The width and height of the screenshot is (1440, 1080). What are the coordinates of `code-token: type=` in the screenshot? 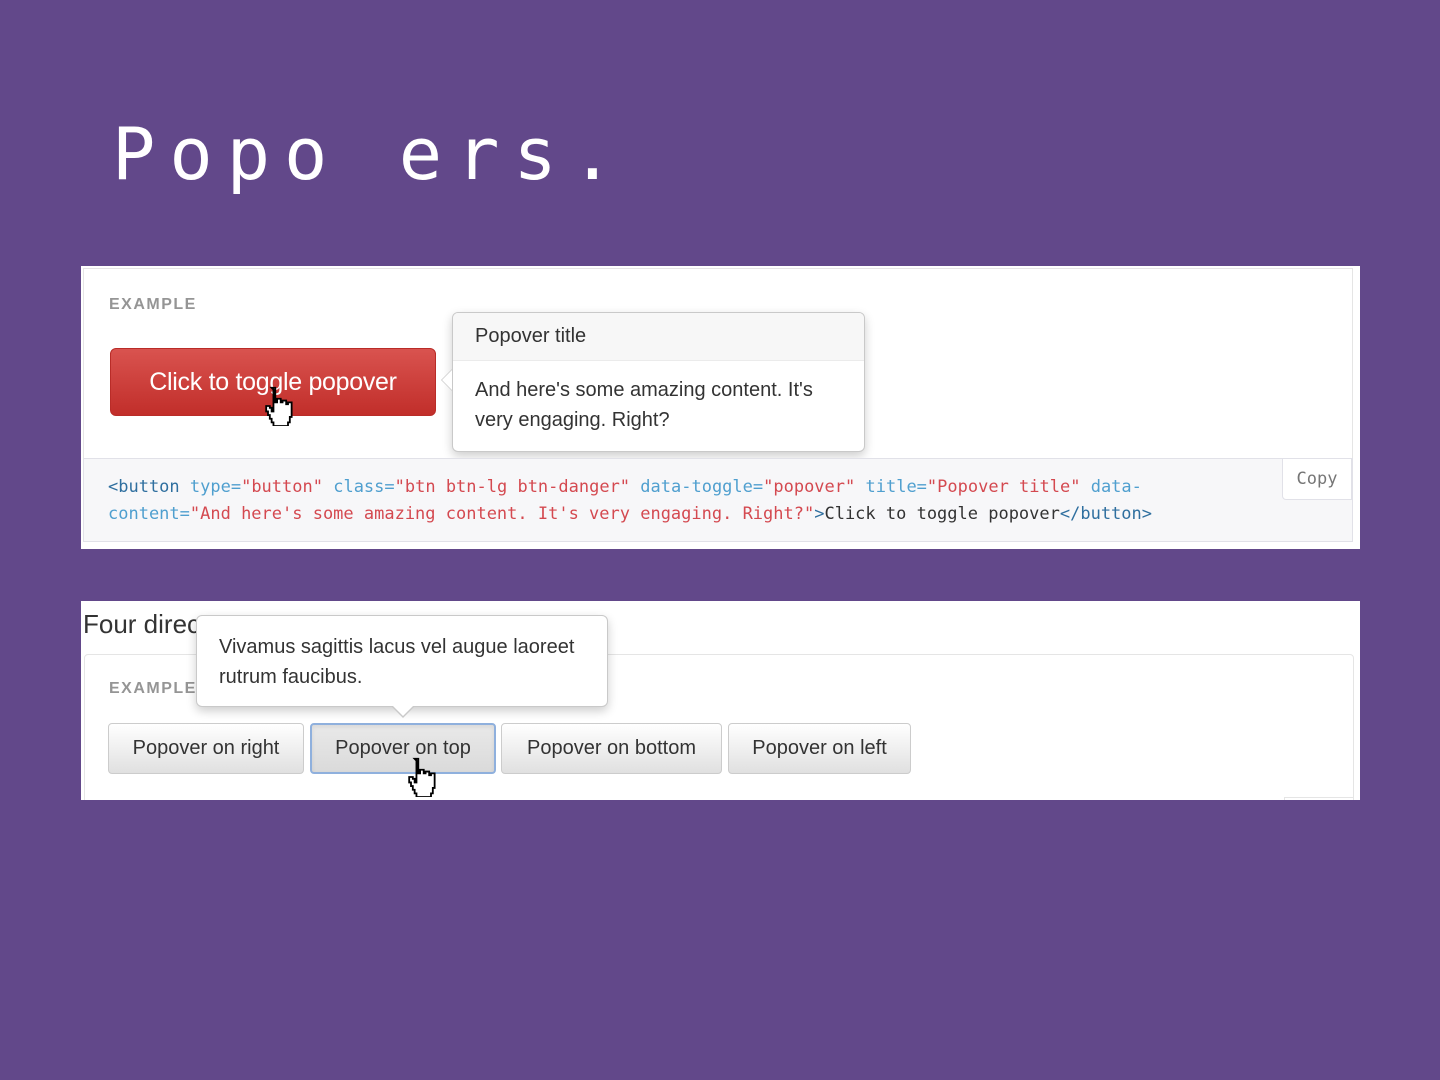 It's located at (215, 487).